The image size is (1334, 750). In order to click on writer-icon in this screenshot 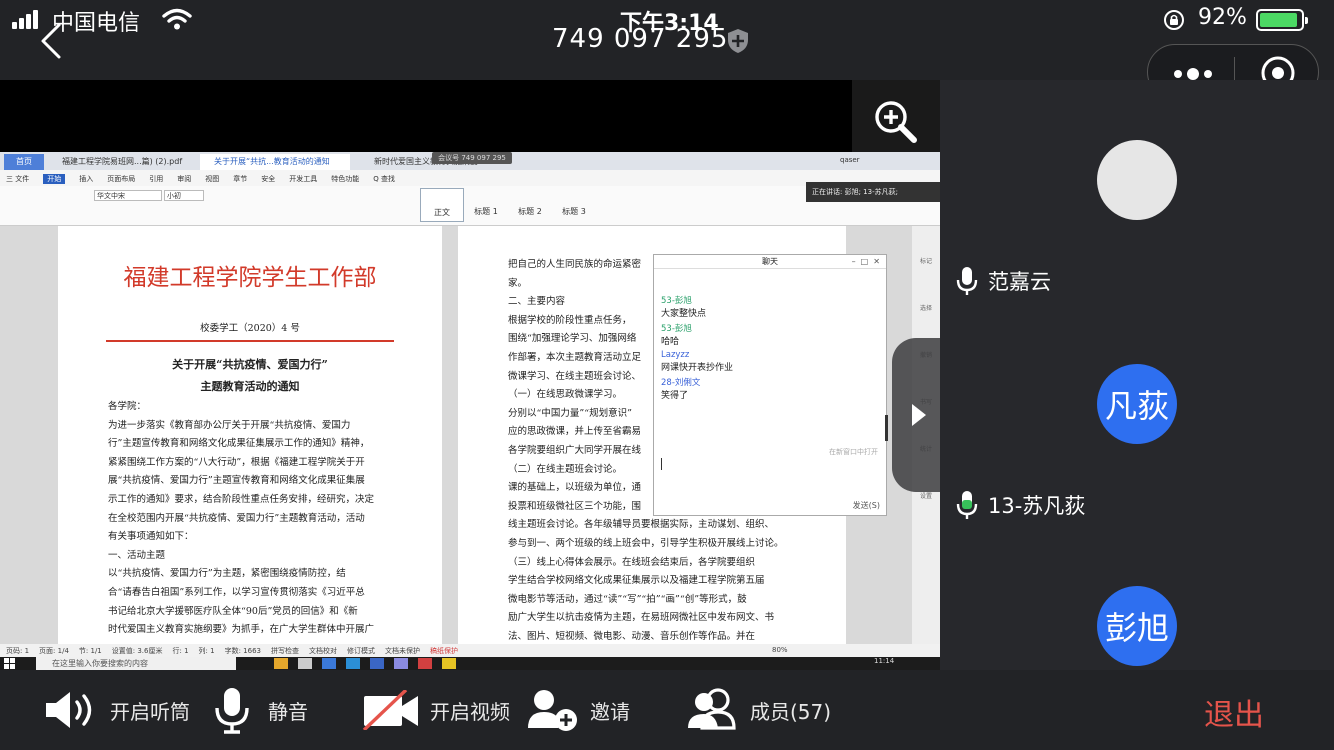, I will do `click(377, 663)`.